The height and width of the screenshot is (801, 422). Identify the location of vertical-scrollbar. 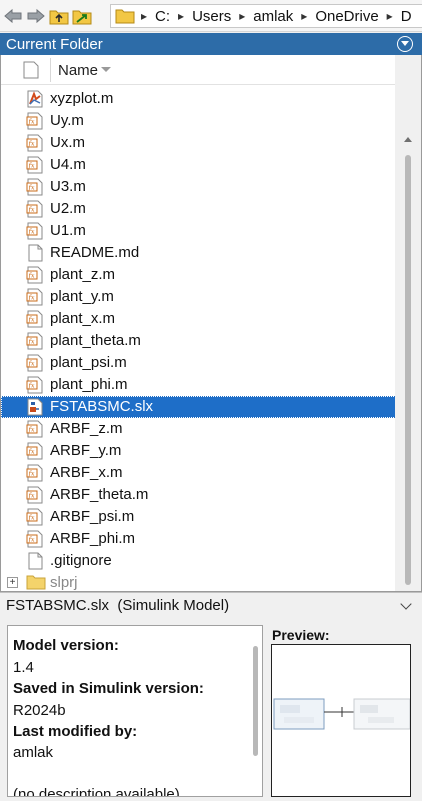
(408, 323).